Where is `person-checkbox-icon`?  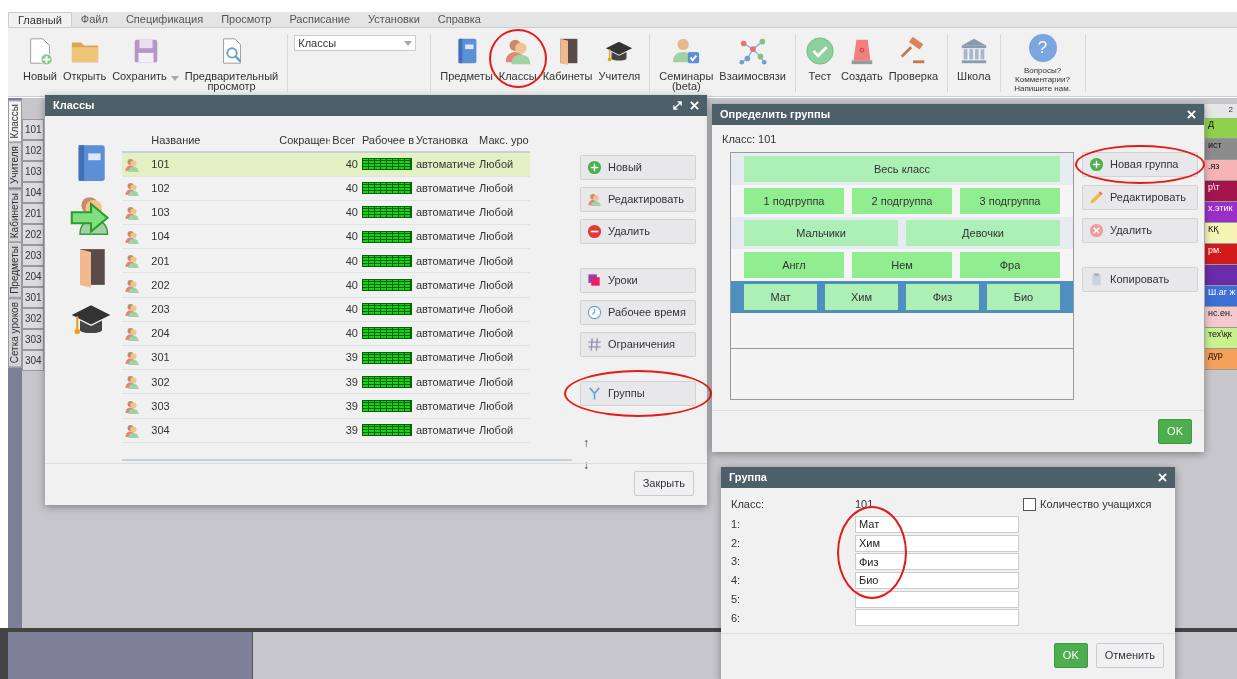 person-checkbox-icon is located at coordinates (686, 51).